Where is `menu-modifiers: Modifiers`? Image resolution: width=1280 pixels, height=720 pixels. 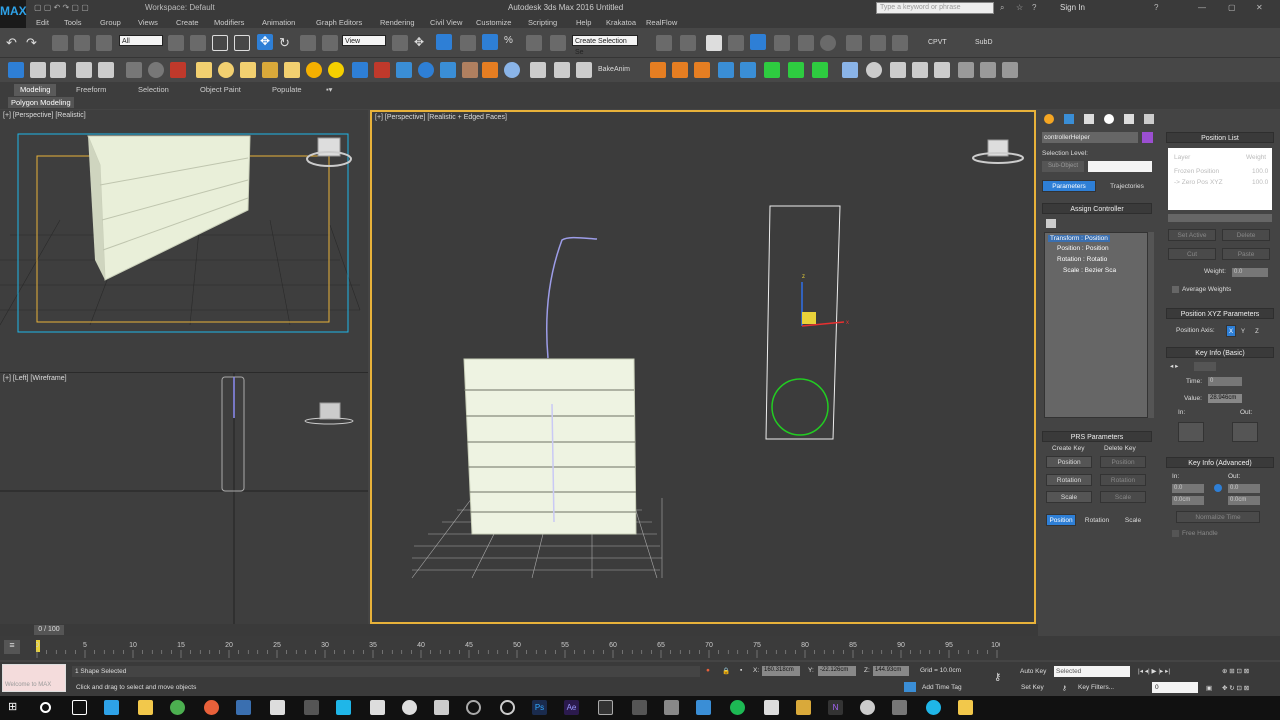 menu-modifiers: Modifiers is located at coordinates (229, 22).